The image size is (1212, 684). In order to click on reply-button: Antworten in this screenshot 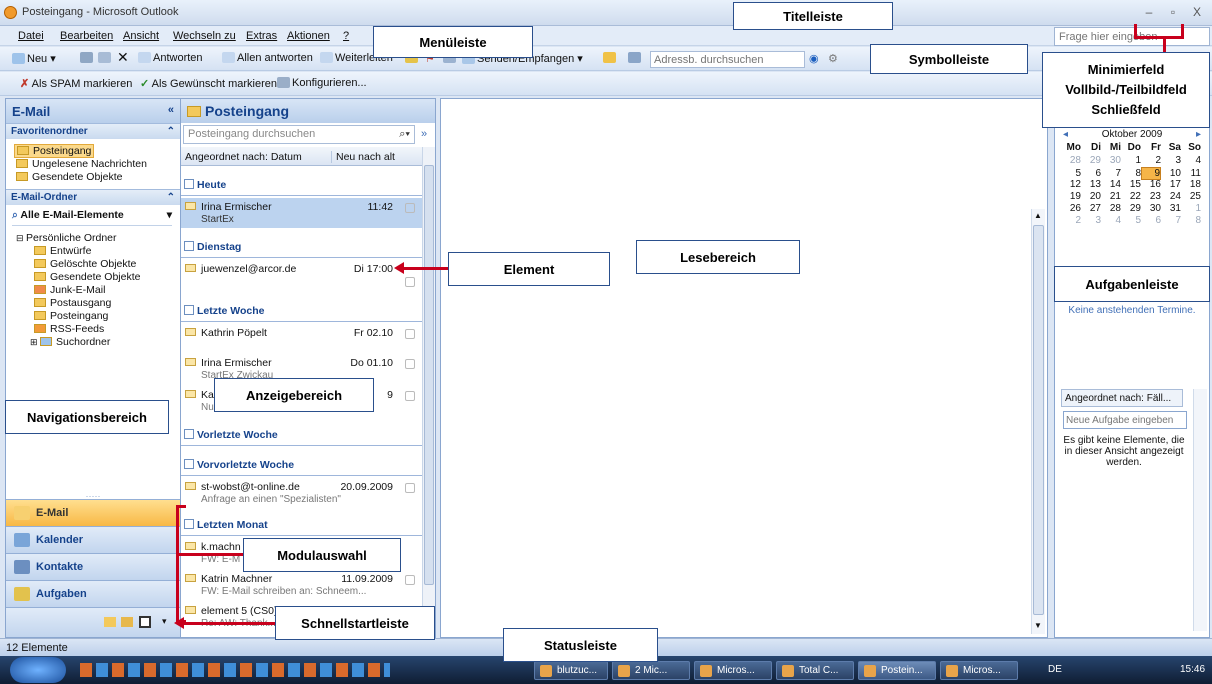, I will do `click(170, 58)`.